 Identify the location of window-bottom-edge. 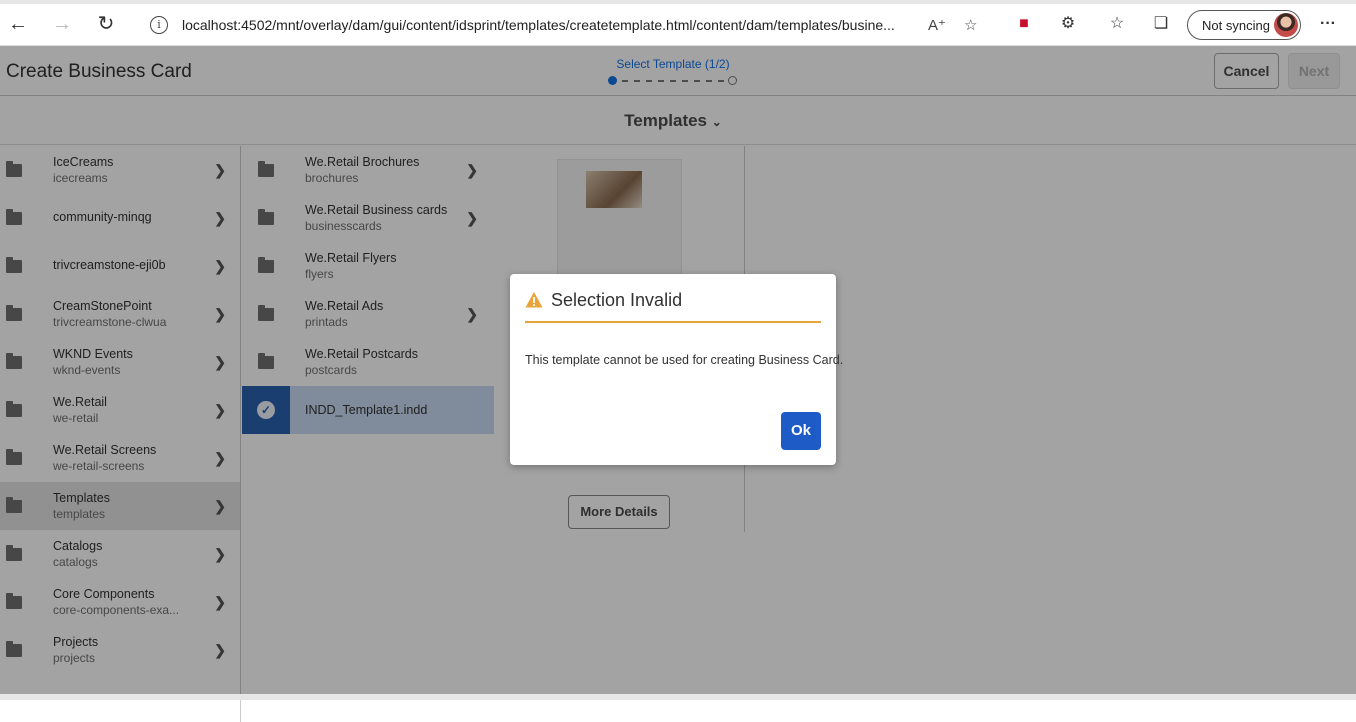
(678, 697).